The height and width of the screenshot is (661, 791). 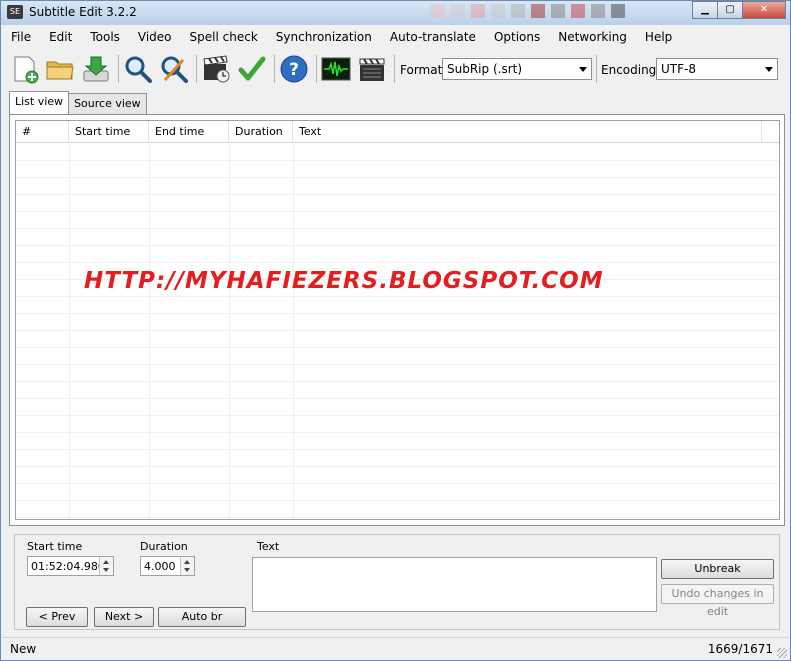 I want to click on format-label: Format, so click(x=421, y=70).